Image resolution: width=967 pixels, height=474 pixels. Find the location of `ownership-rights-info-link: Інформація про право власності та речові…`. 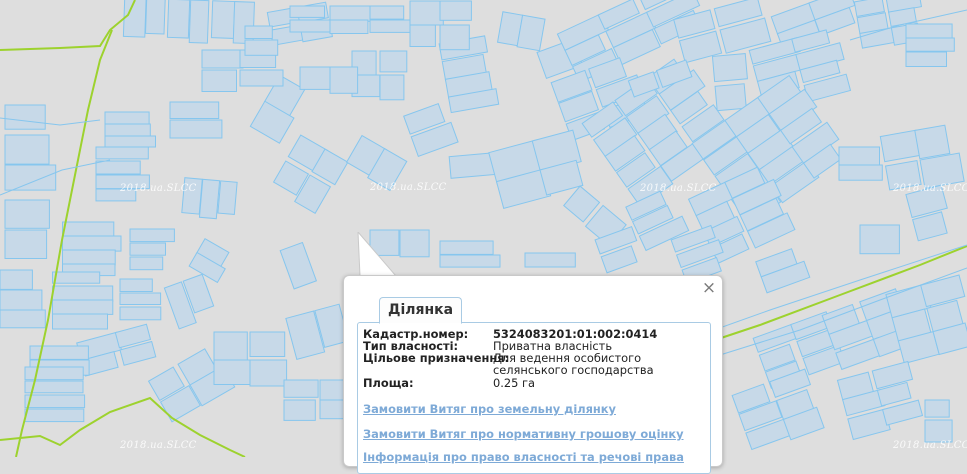

ownership-rights-info-link: Інформація про право власності та речові… is located at coordinates (523, 457).